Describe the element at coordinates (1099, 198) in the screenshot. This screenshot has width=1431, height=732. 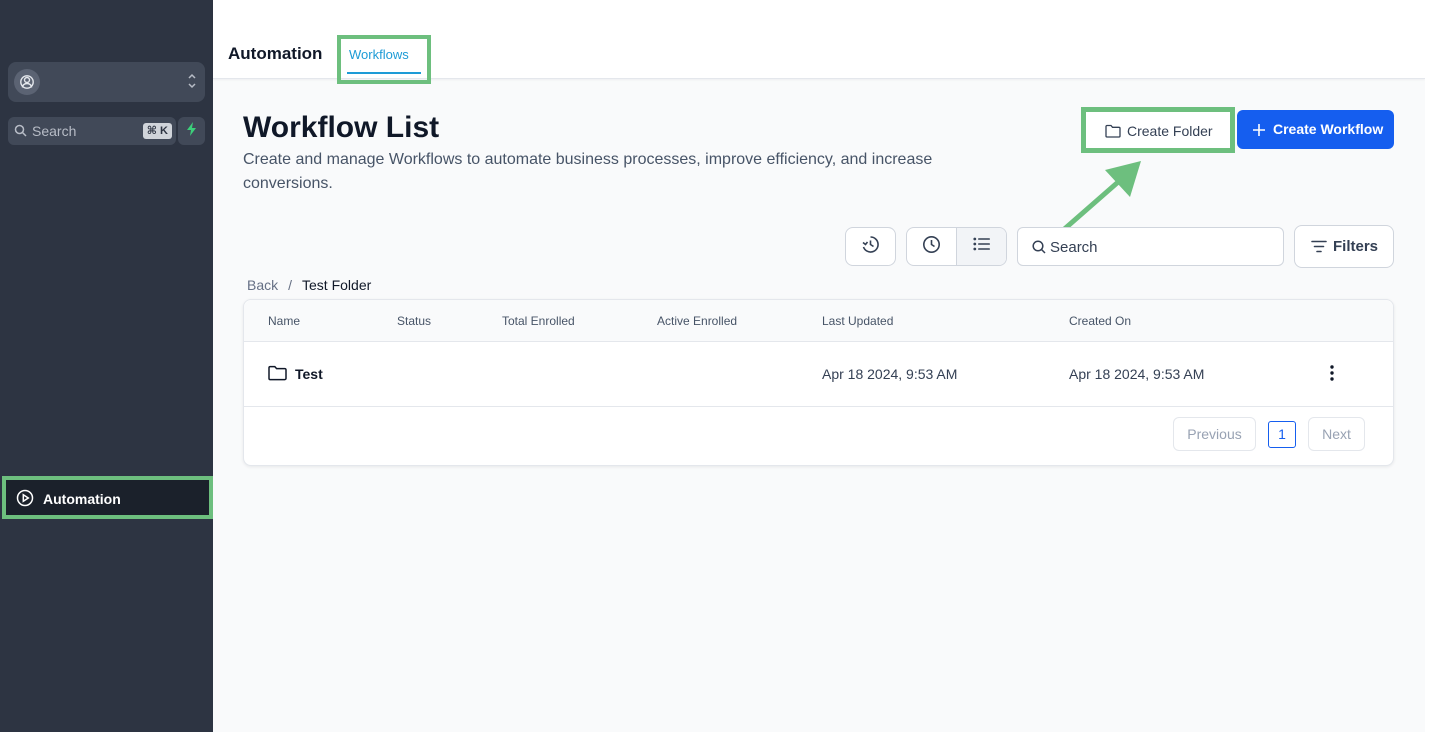
I see `annotation-arrow-icon` at that location.